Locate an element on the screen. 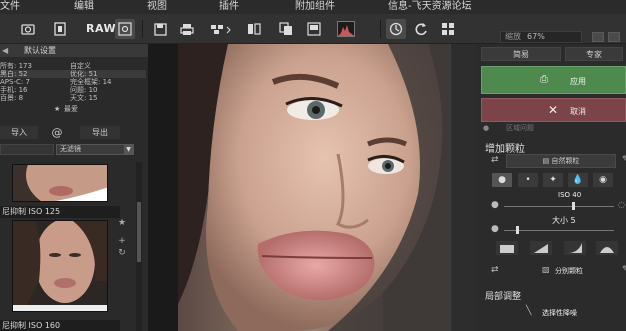 The height and width of the screenshot is (331, 626). category-astro: 天文: 15 is located at coordinates (84, 98).